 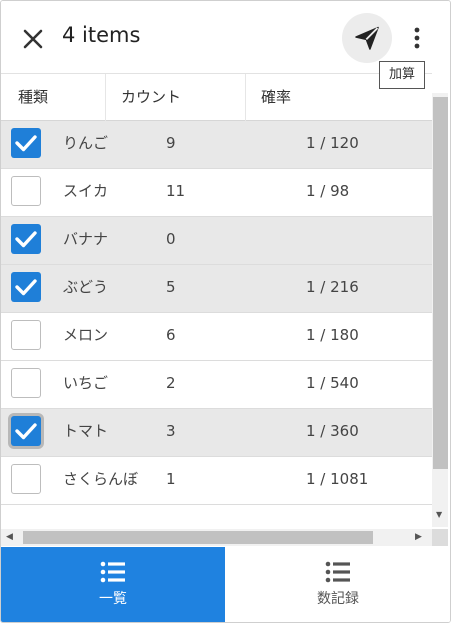 What do you see at coordinates (337, 479) in the screenshot?
I see `item-probability: 1 / 1081` at bounding box center [337, 479].